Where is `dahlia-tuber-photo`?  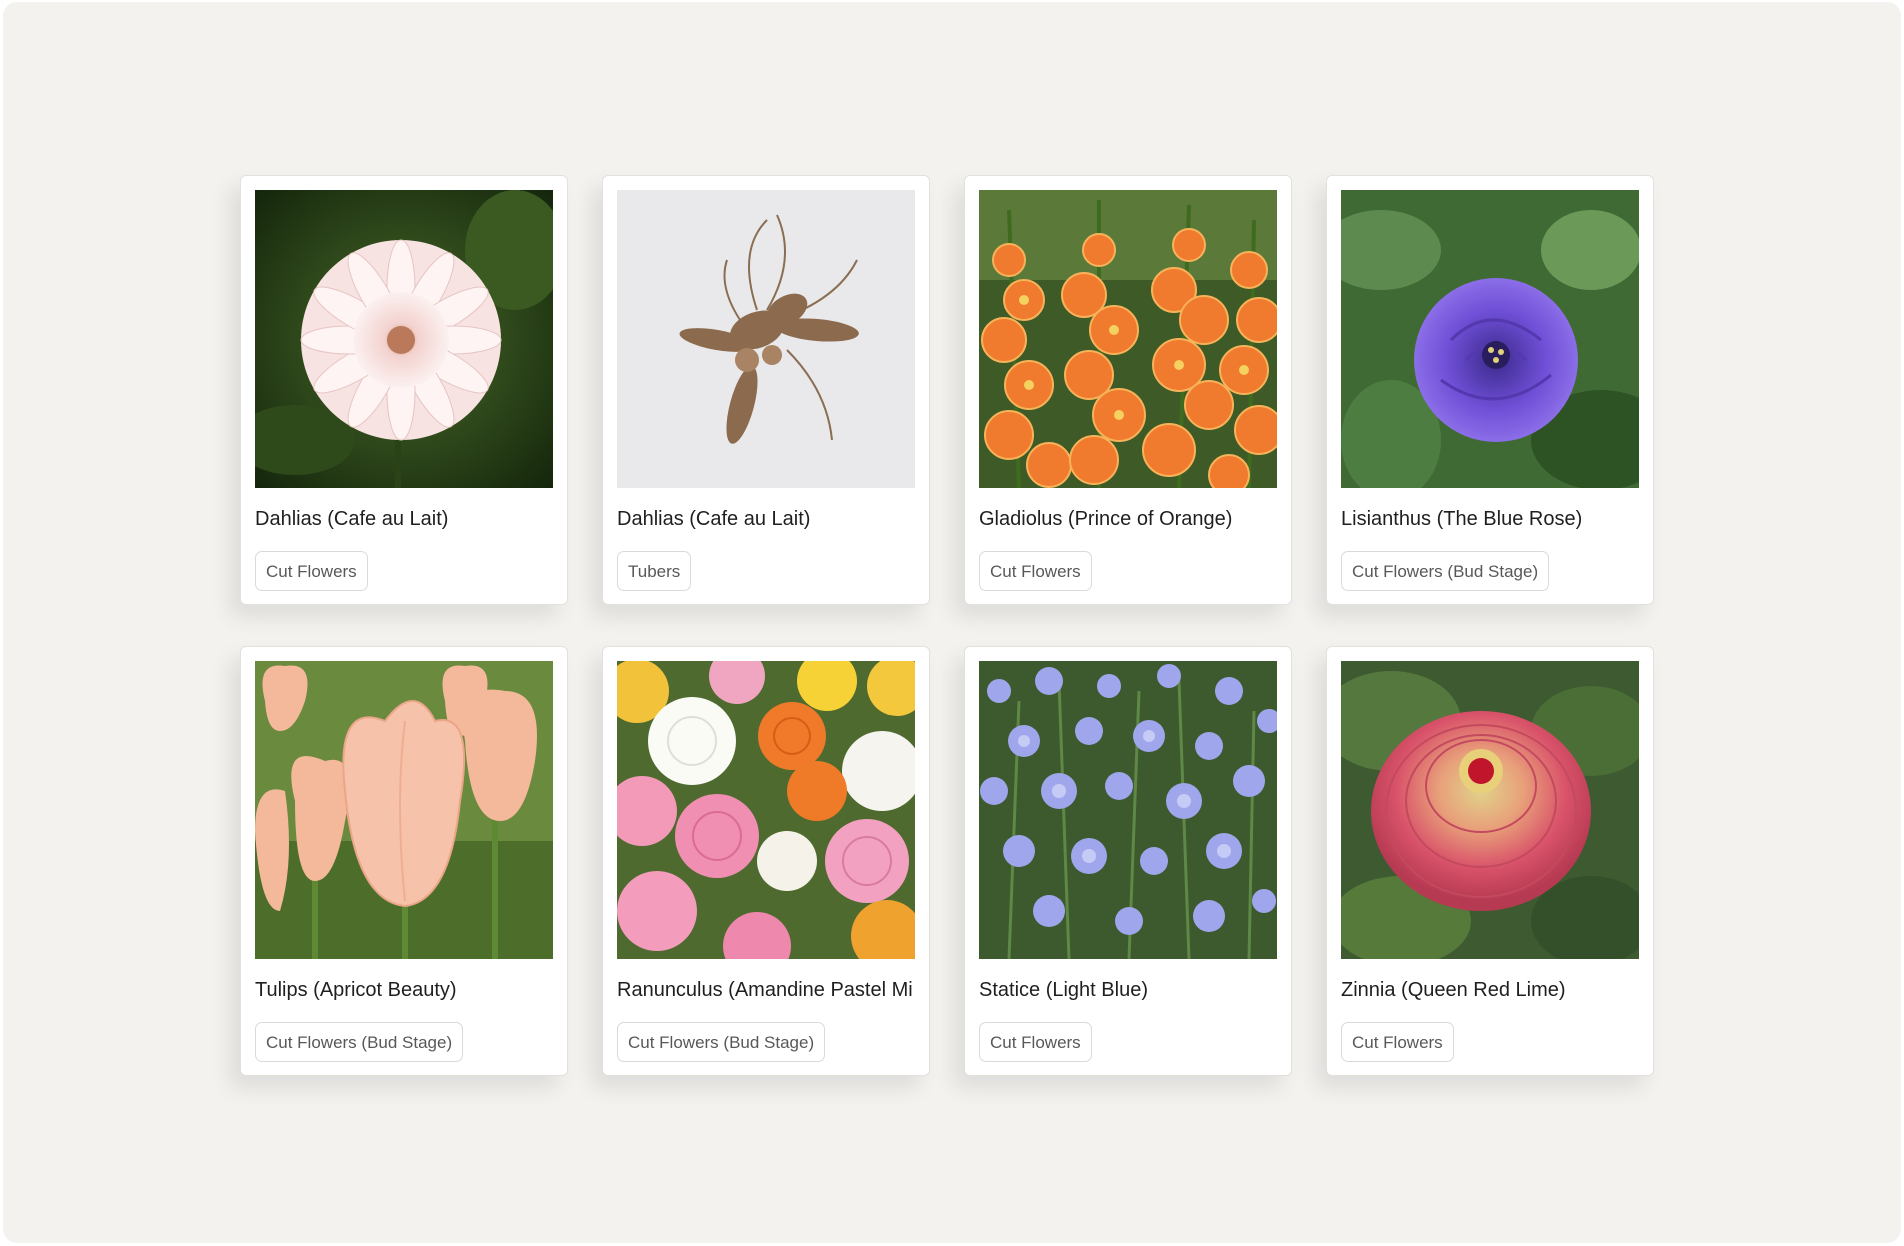 dahlia-tuber-photo is located at coordinates (766, 339).